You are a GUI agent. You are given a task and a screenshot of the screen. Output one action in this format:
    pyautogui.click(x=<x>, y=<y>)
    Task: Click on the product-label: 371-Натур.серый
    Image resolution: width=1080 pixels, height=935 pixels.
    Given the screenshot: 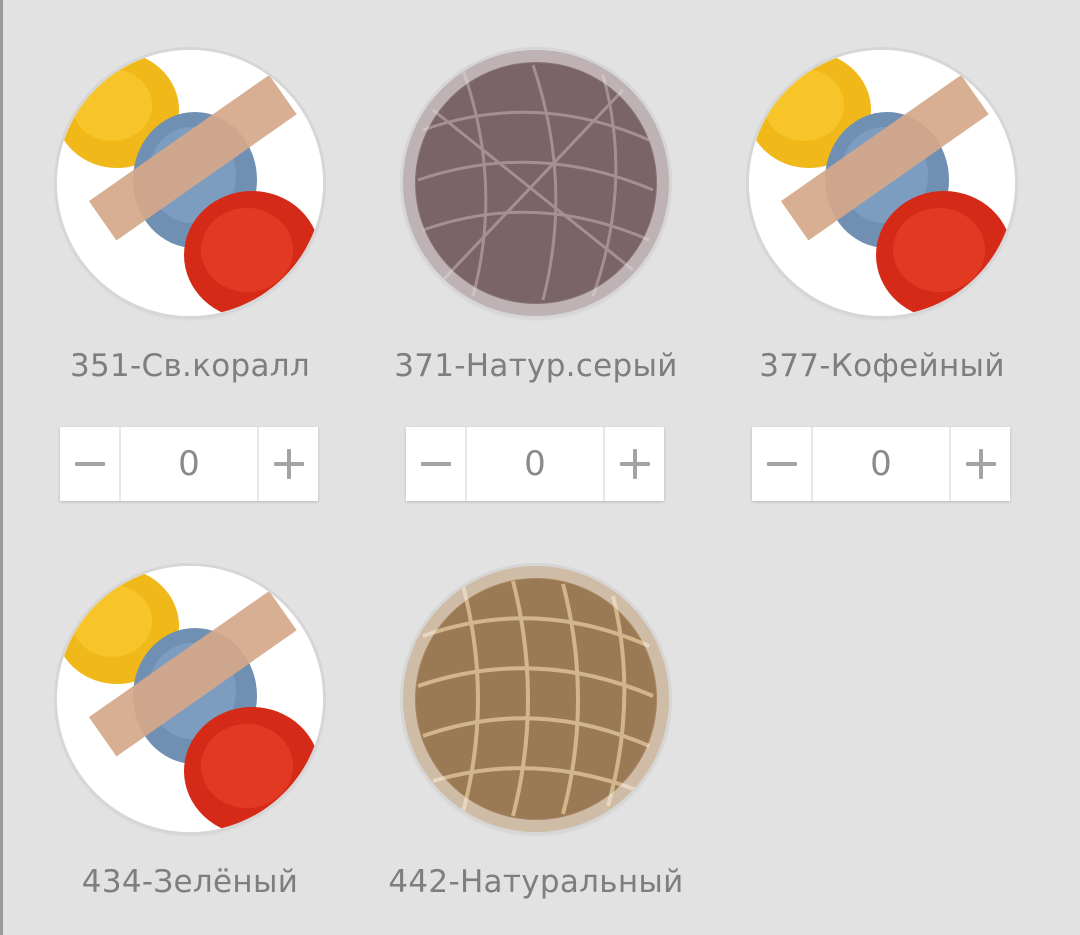 What is the action you would take?
    pyautogui.click(x=536, y=366)
    